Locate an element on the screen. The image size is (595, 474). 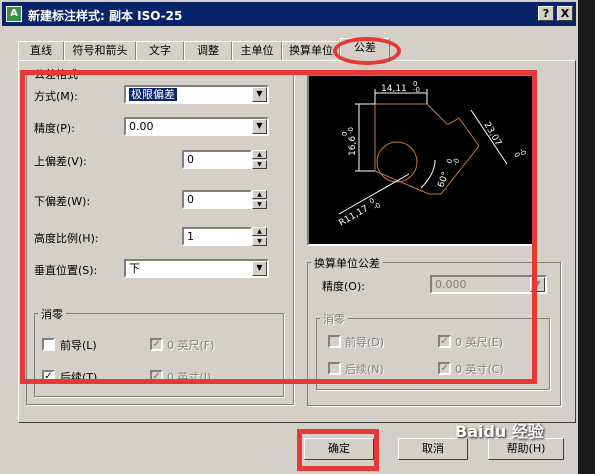
tab-label: 符号和箭头 is located at coordinates (100, 50).